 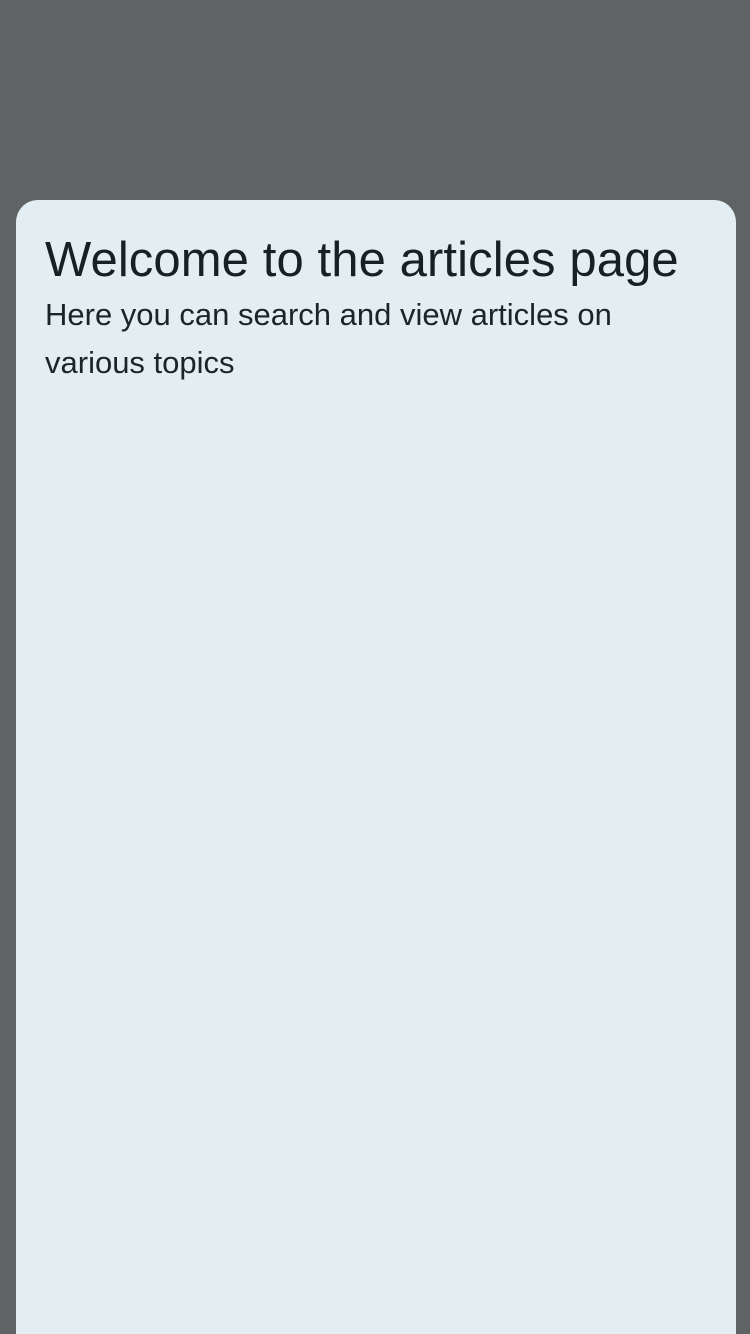 I want to click on modal-backdrop, so click(x=375, y=100).